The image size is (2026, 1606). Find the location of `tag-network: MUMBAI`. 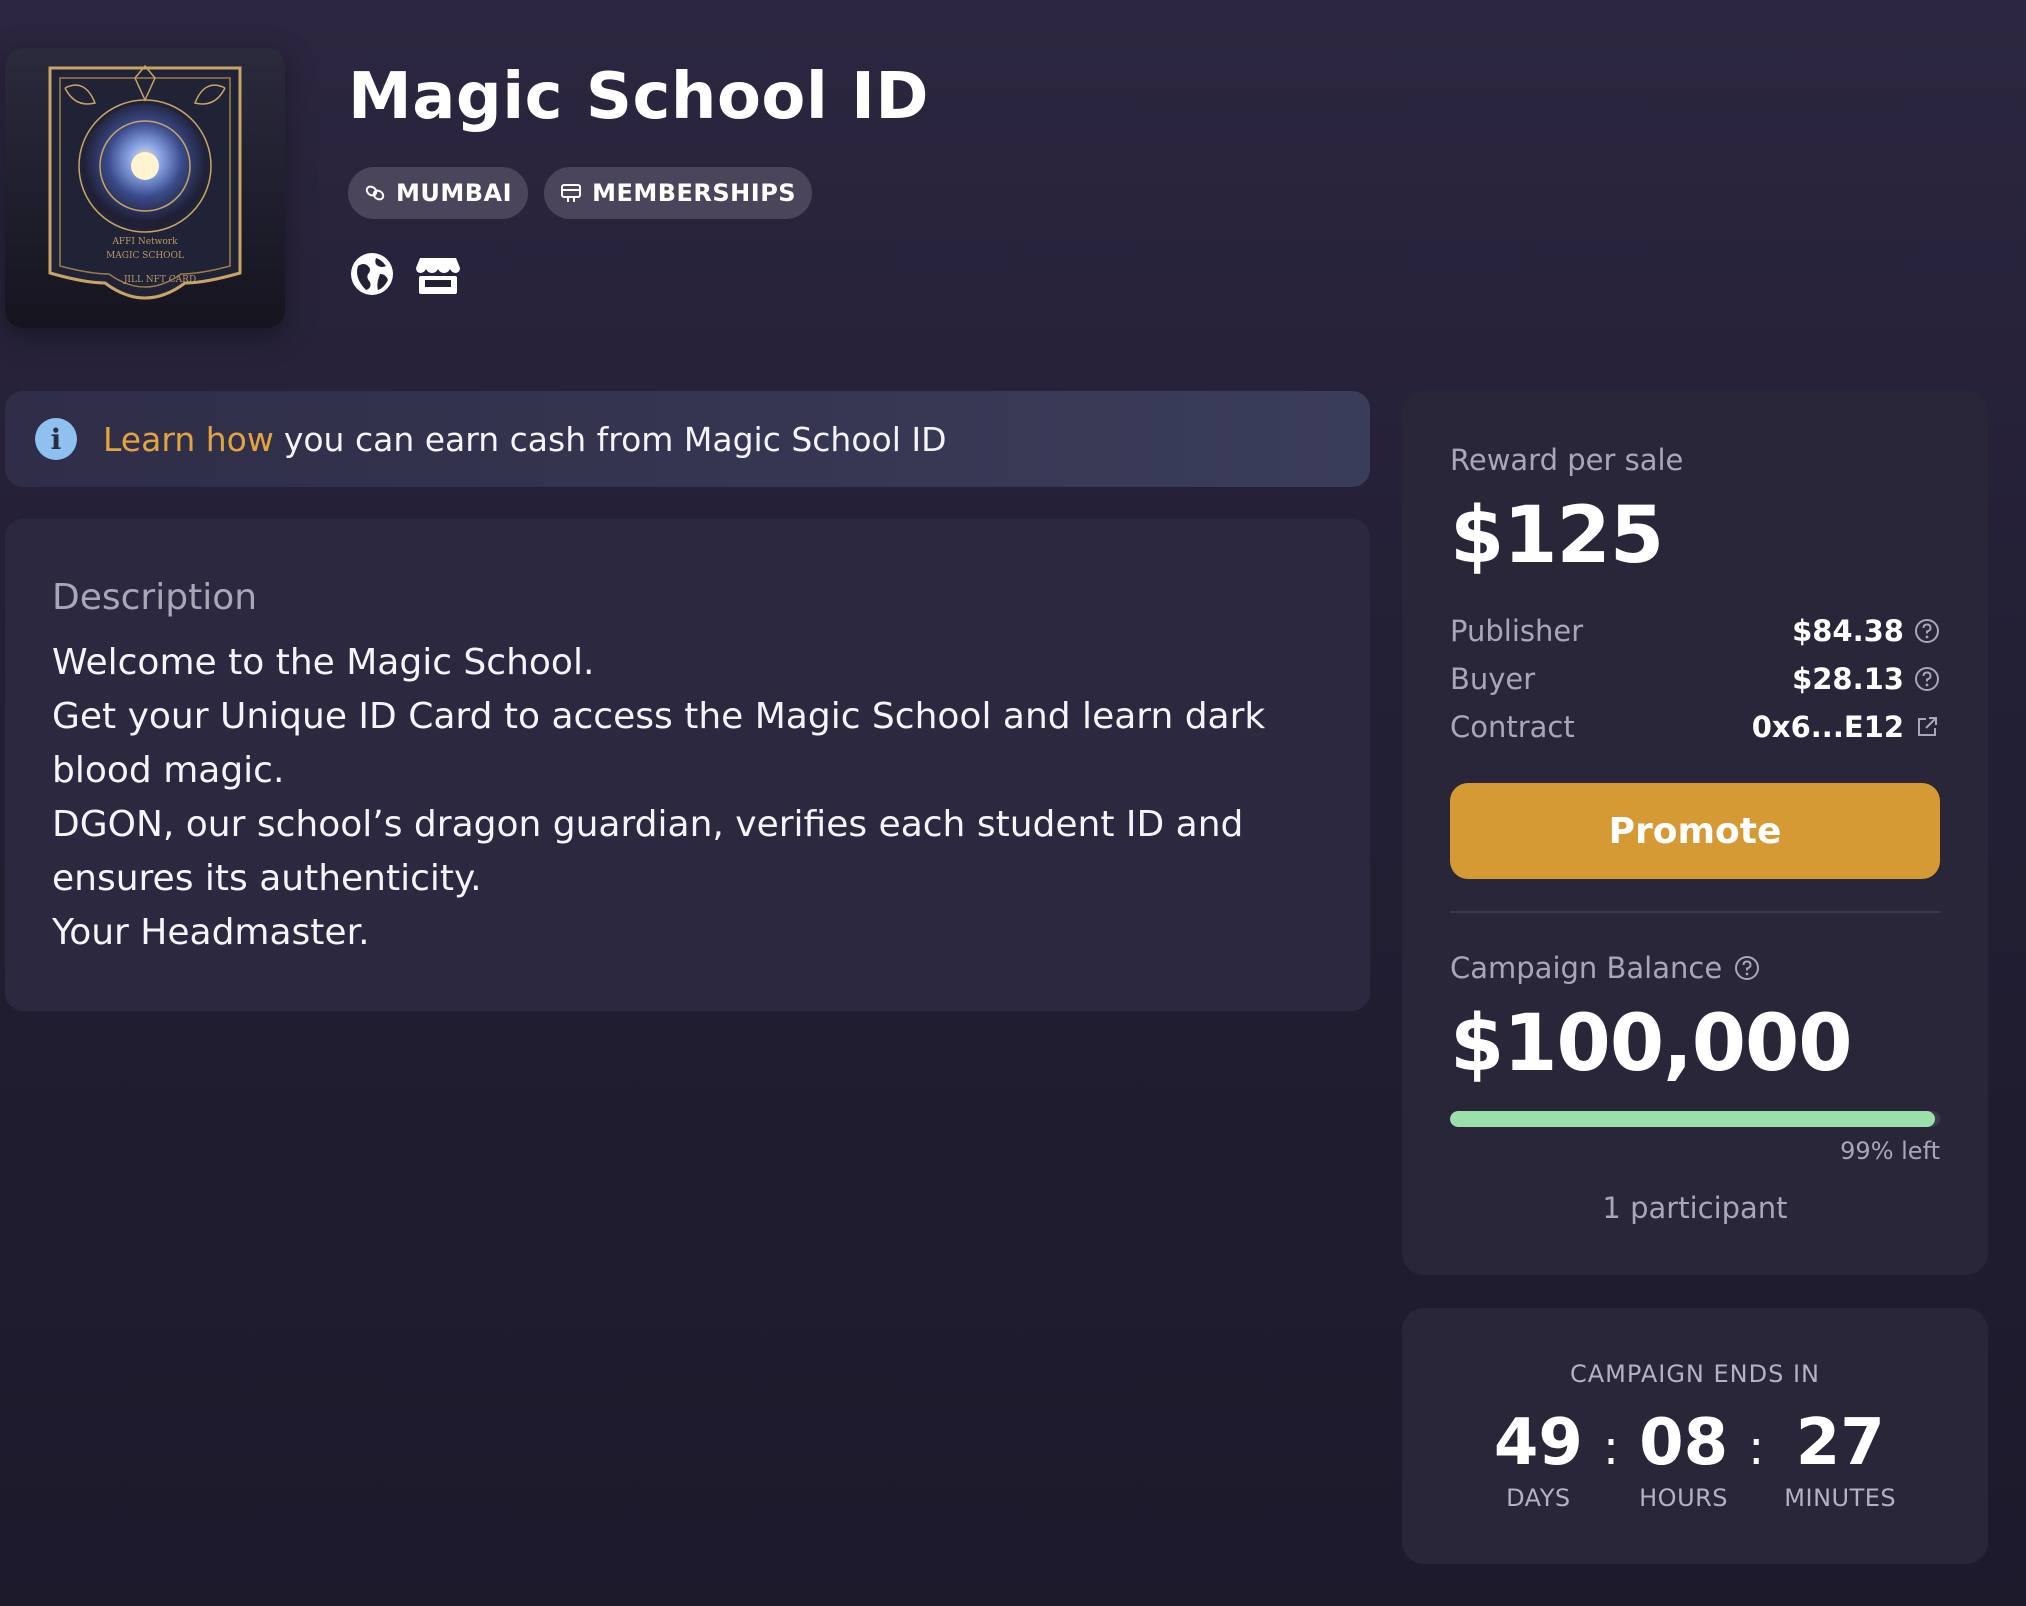

tag-network: MUMBAI is located at coordinates (438, 193).